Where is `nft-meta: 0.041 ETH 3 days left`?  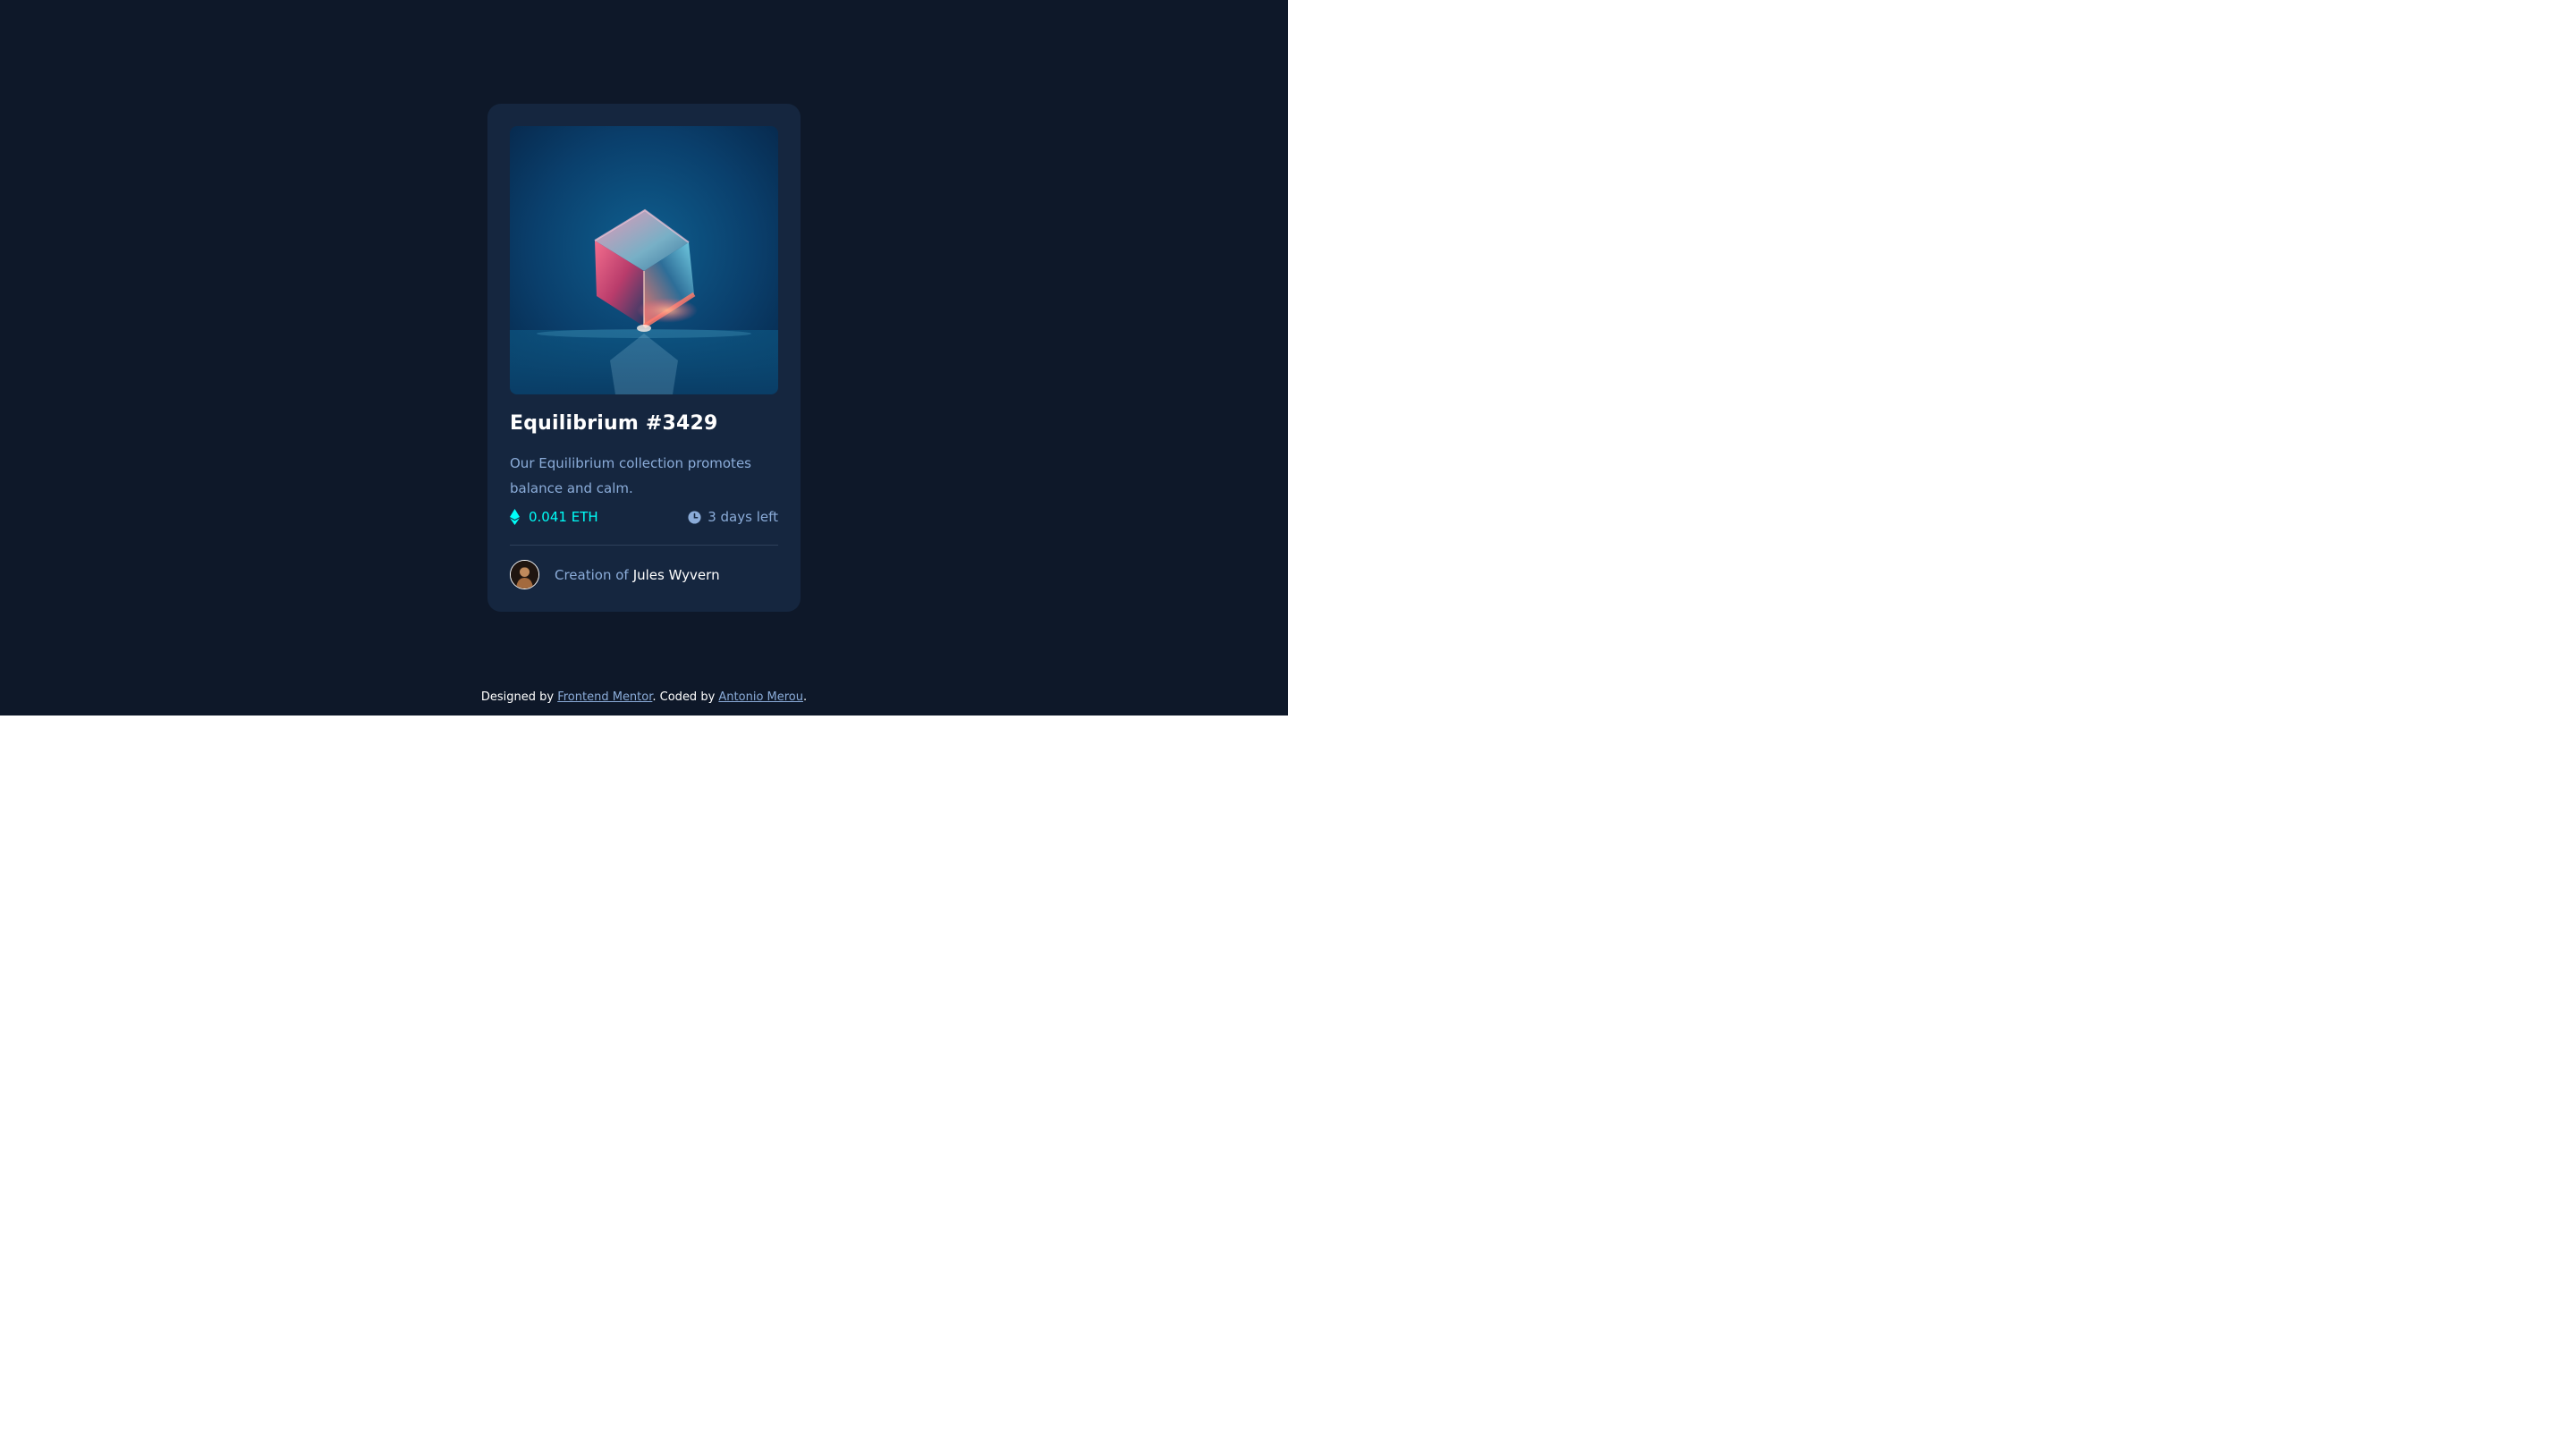
nft-meta: 0.041 ETH 3 days left is located at coordinates (644, 519).